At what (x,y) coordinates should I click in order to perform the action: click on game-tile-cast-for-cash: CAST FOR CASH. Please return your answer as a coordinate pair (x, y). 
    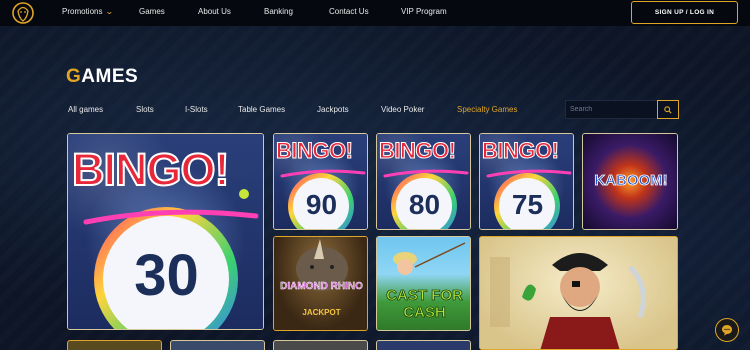
    Looking at the image, I should click on (423, 283).